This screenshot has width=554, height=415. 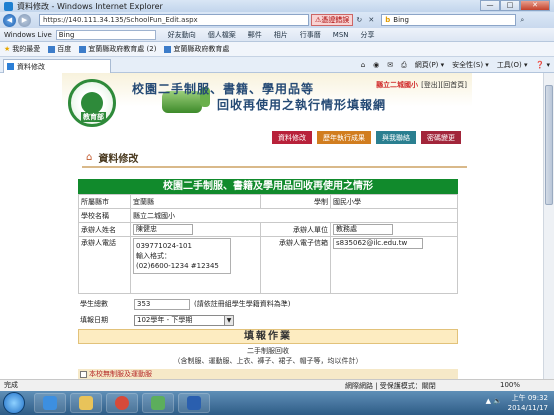 What do you see at coordinates (512, 65) in the screenshot?
I see `command-tools-menu: 工具(O) ▾` at bounding box center [512, 65].